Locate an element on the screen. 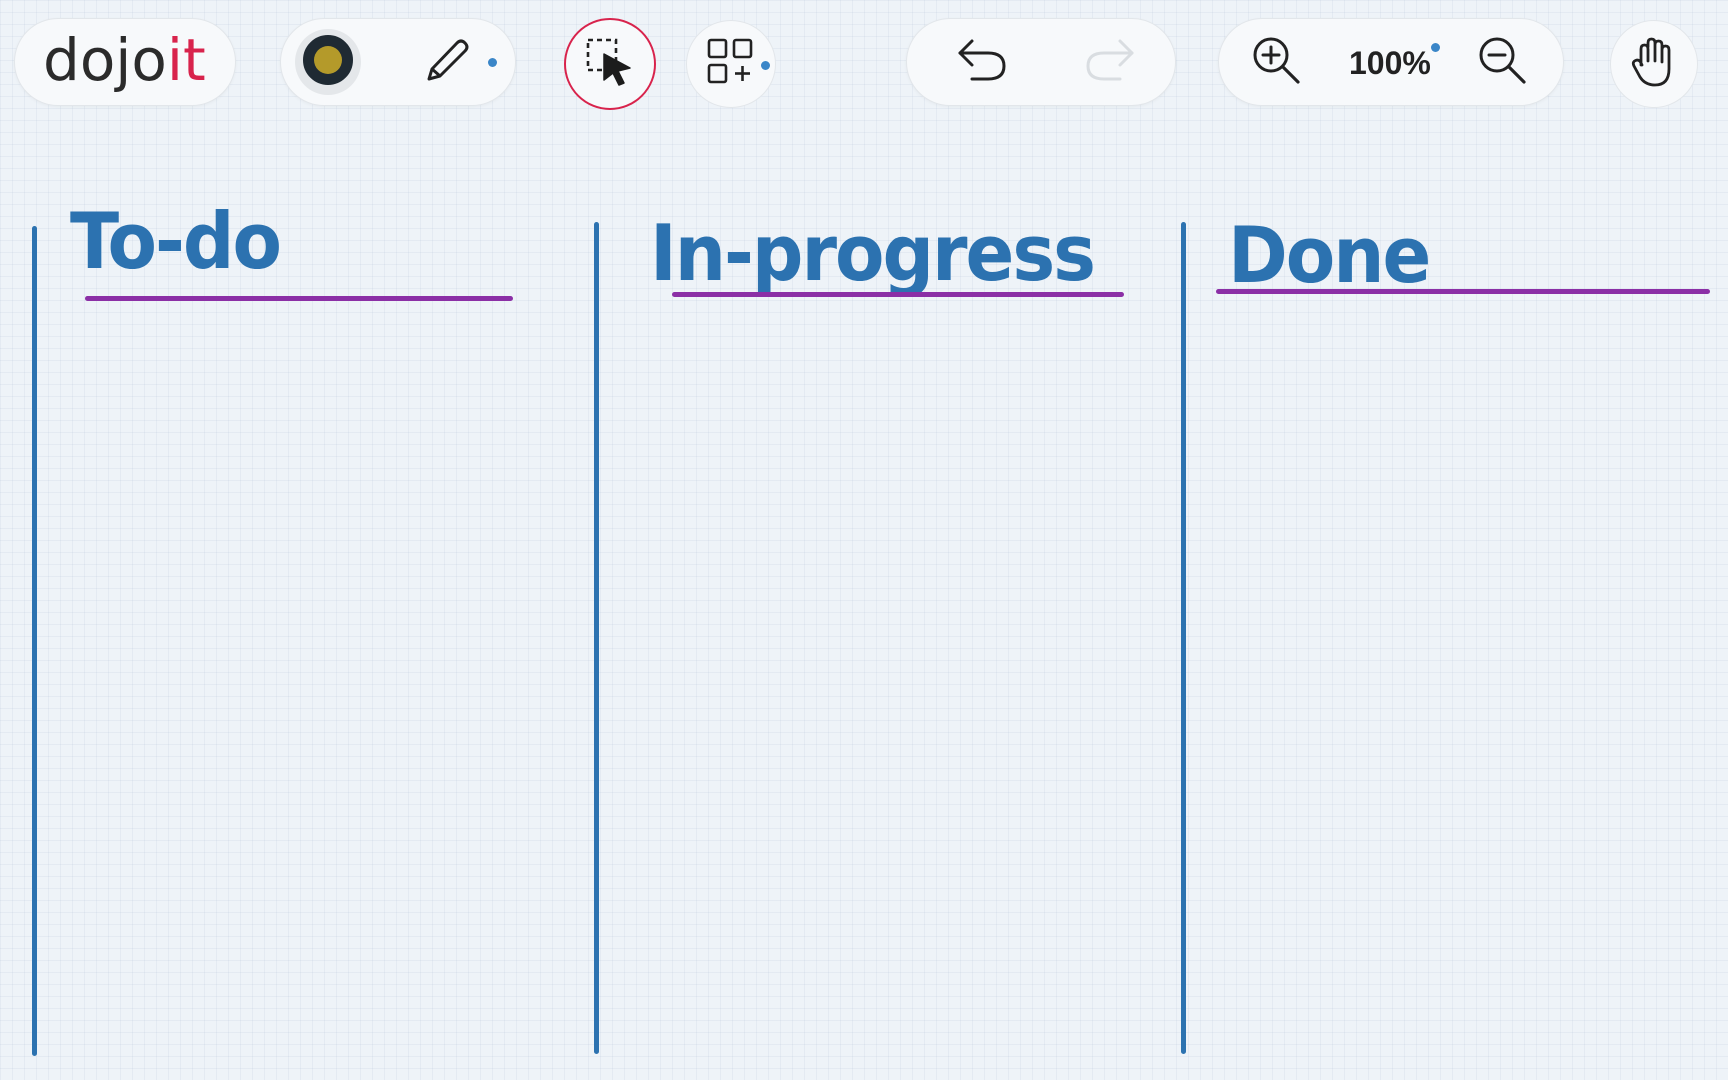  pencil-indicator-dot is located at coordinates (492, 62).